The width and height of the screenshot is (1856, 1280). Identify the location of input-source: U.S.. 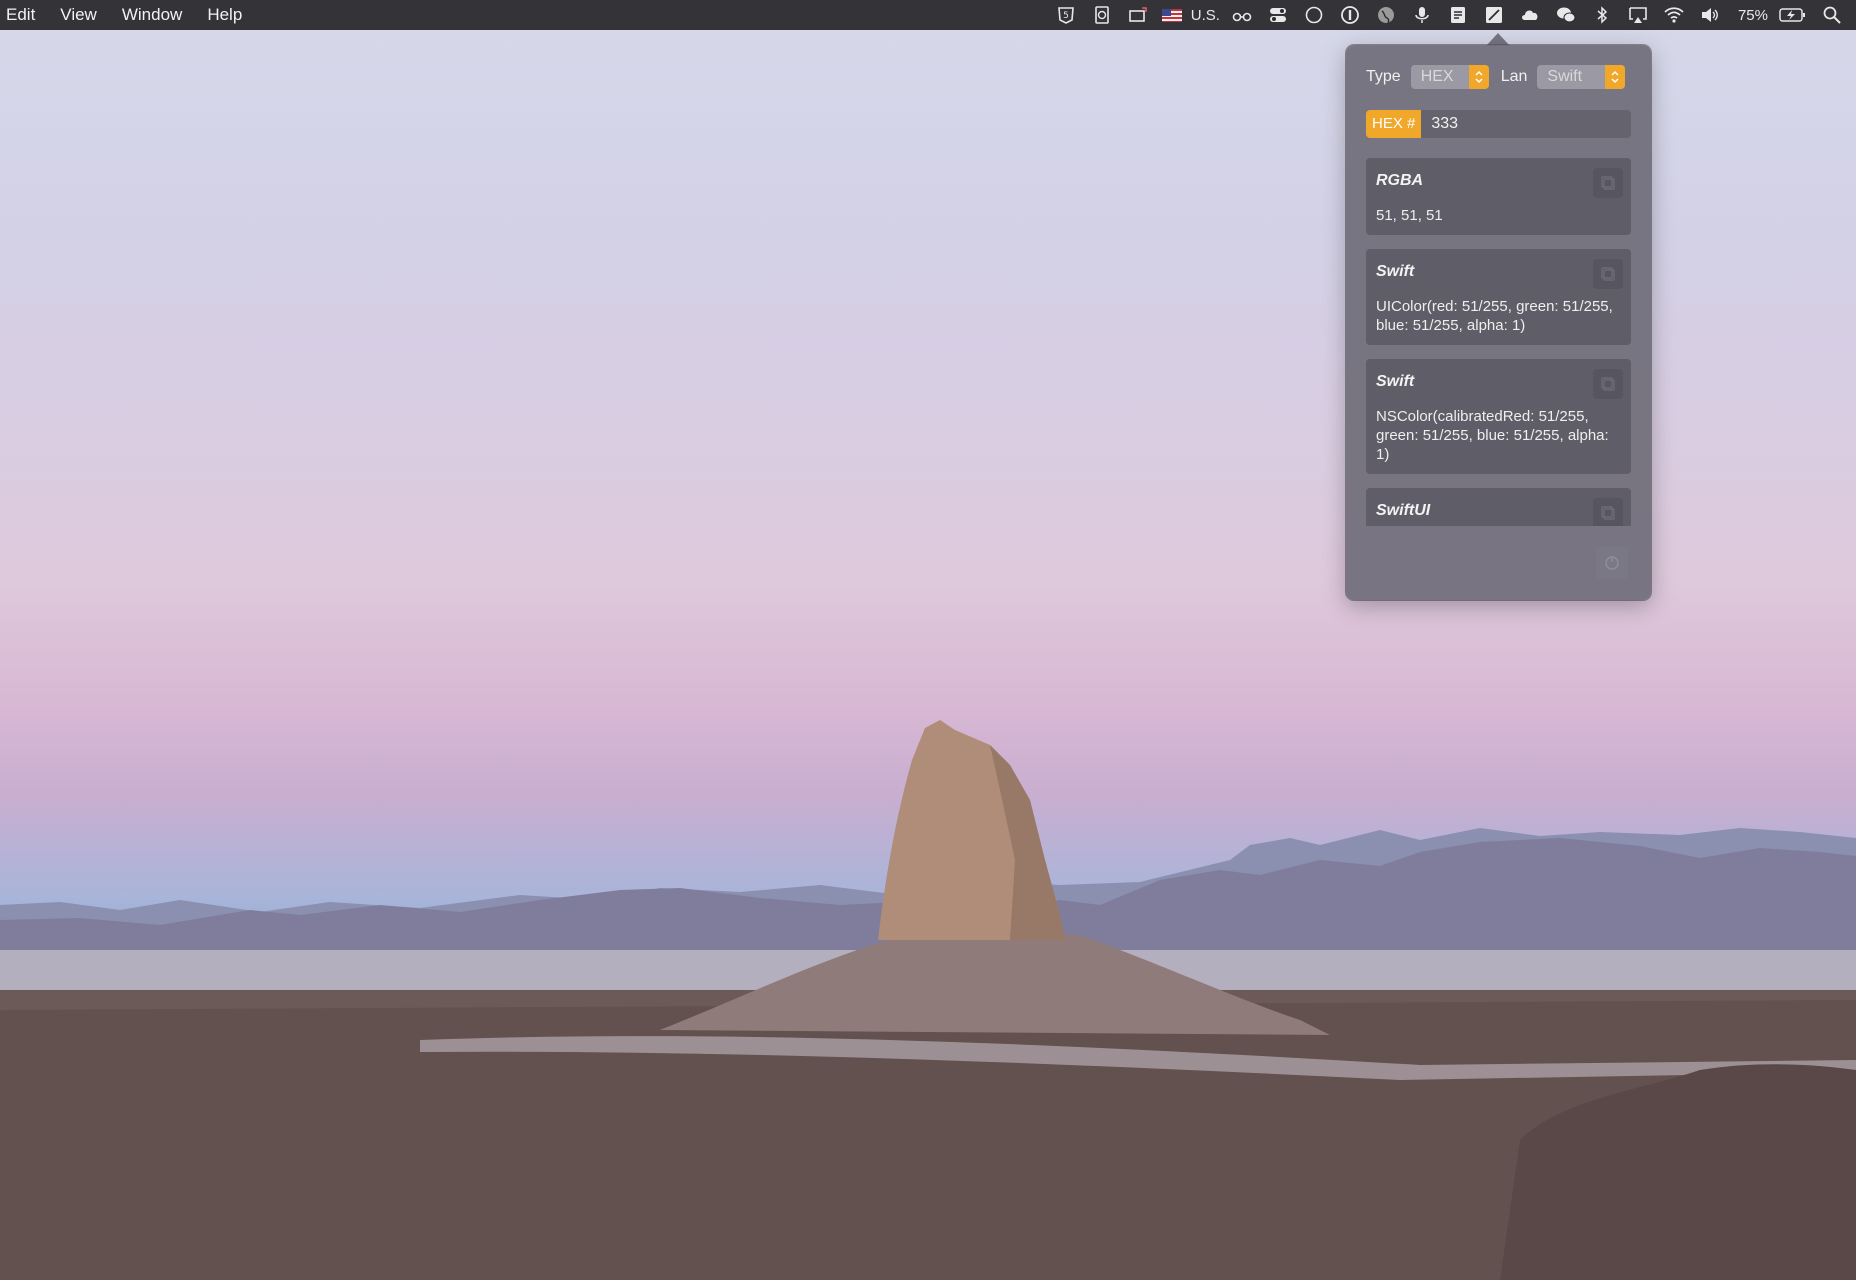
(1192, 15).